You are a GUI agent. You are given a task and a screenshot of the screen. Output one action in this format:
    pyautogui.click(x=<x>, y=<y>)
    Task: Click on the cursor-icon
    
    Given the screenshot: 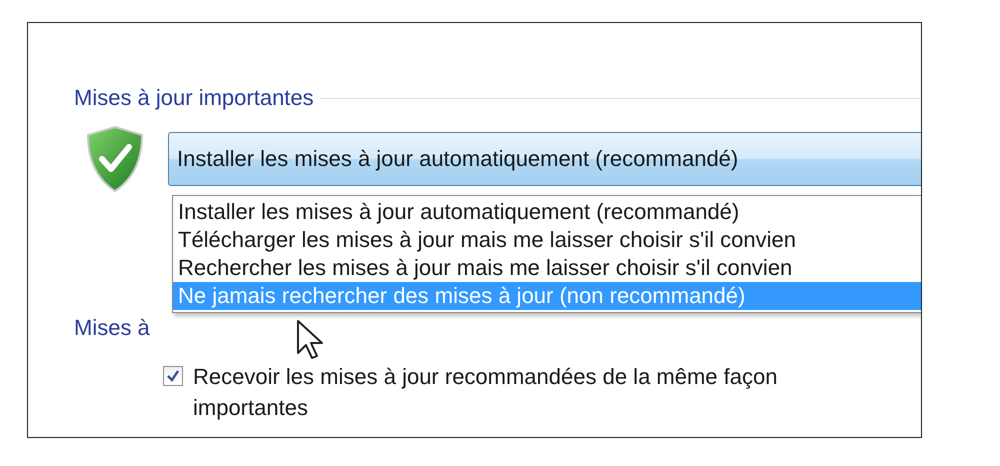 What is the action you would take?
    pyautogui.click(x=311, y=340)
    